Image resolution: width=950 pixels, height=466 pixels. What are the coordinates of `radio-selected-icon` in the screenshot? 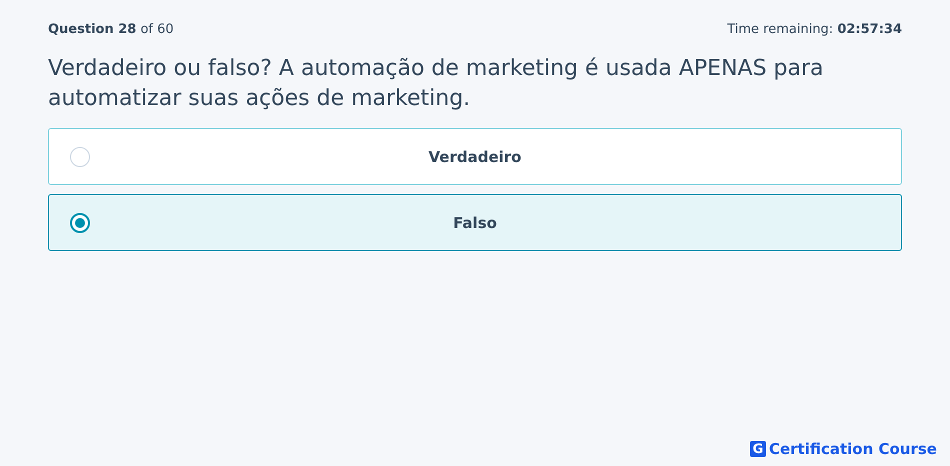 It's located at (80, 222).